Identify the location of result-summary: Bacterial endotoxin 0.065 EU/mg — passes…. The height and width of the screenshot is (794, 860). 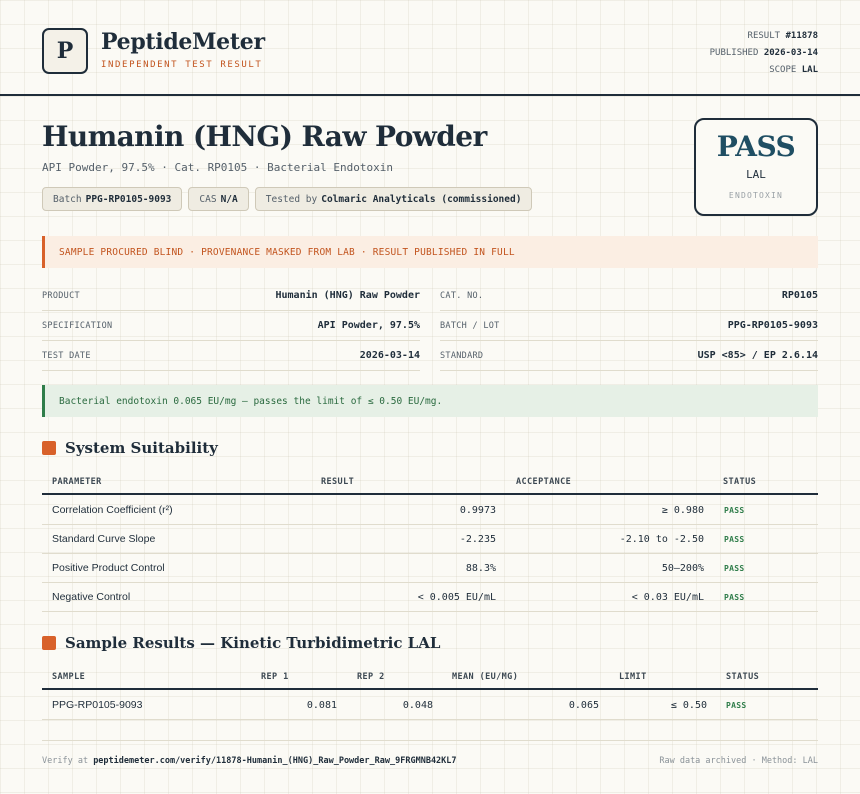
(430, 401).